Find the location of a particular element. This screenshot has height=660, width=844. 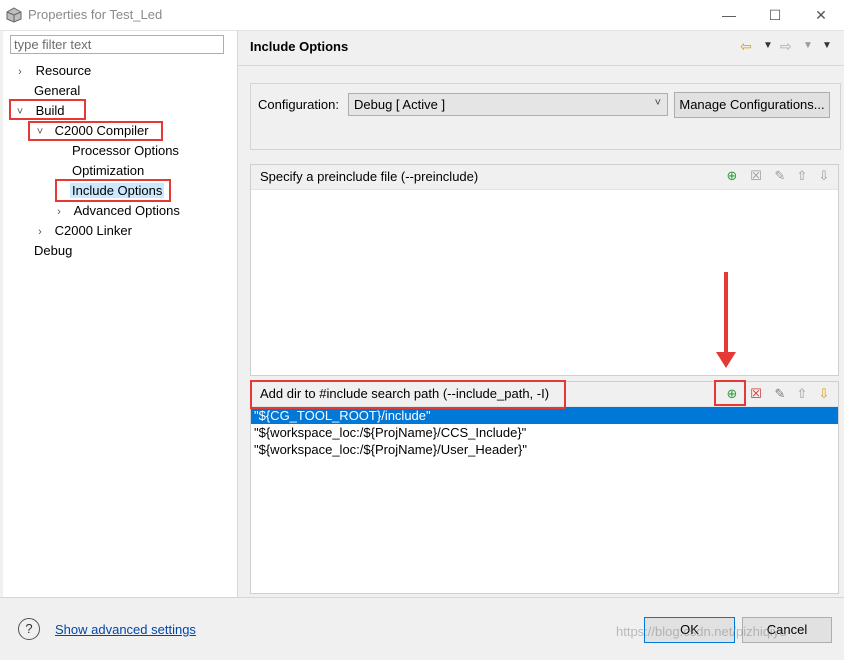

back-dropdown-icon: ▼ is located at coordinates (768, 45).